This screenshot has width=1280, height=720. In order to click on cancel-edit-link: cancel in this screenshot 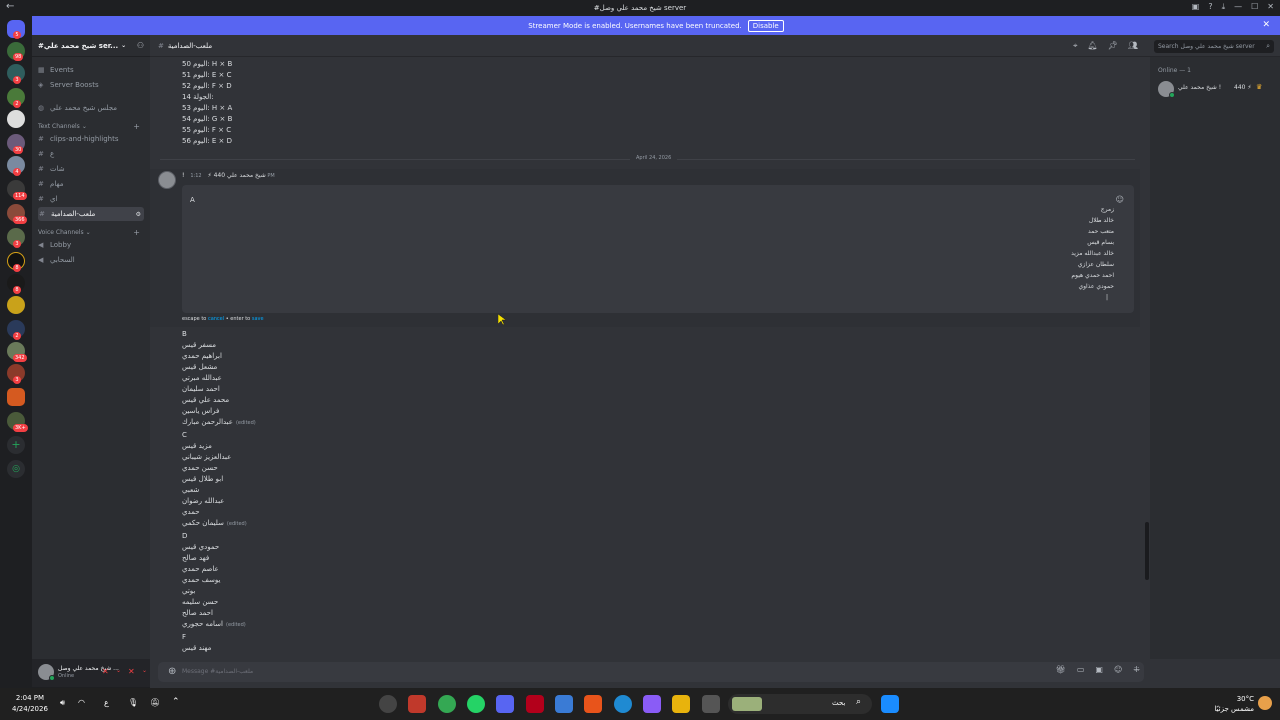, I will do `click(216, 319)`.